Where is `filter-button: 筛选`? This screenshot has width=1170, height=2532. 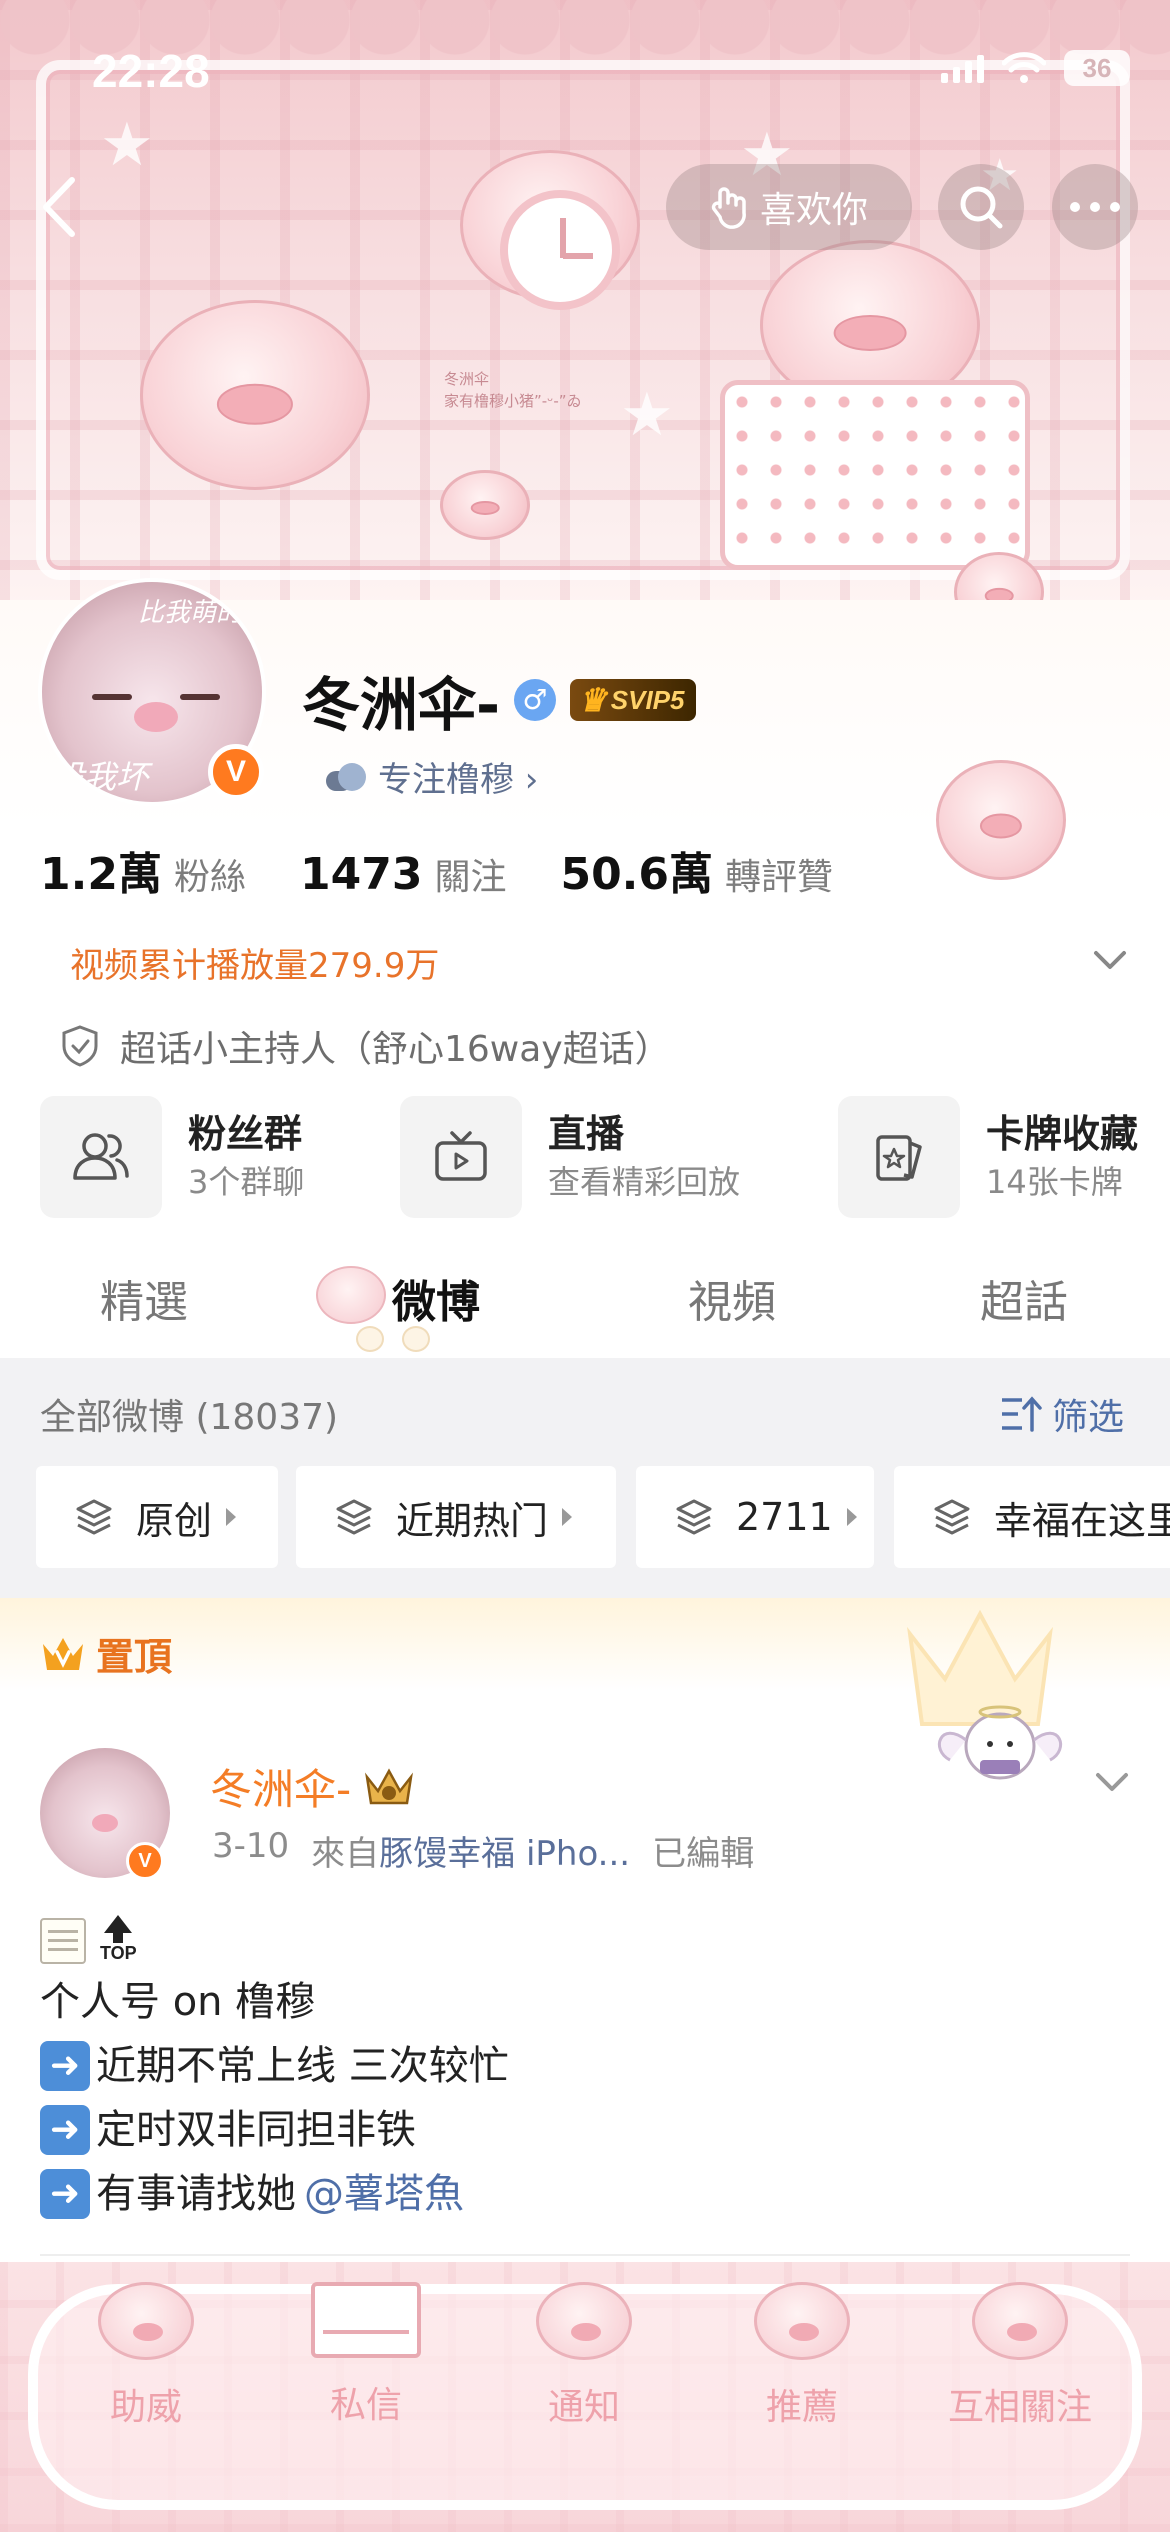 filter-button: 筛选 is located at coordinates (1062, 1414).